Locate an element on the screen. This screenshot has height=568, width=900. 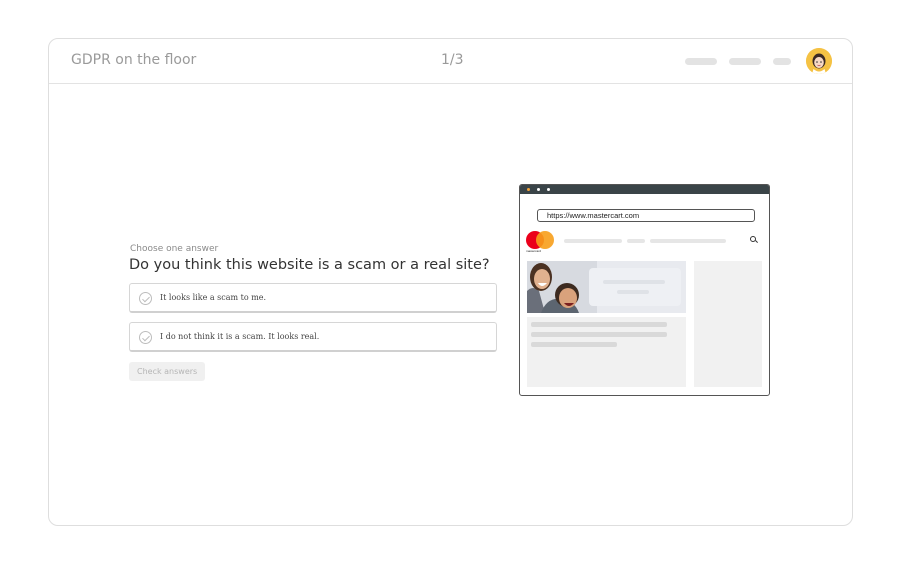
search-icon is located at coordinates (753, 239).